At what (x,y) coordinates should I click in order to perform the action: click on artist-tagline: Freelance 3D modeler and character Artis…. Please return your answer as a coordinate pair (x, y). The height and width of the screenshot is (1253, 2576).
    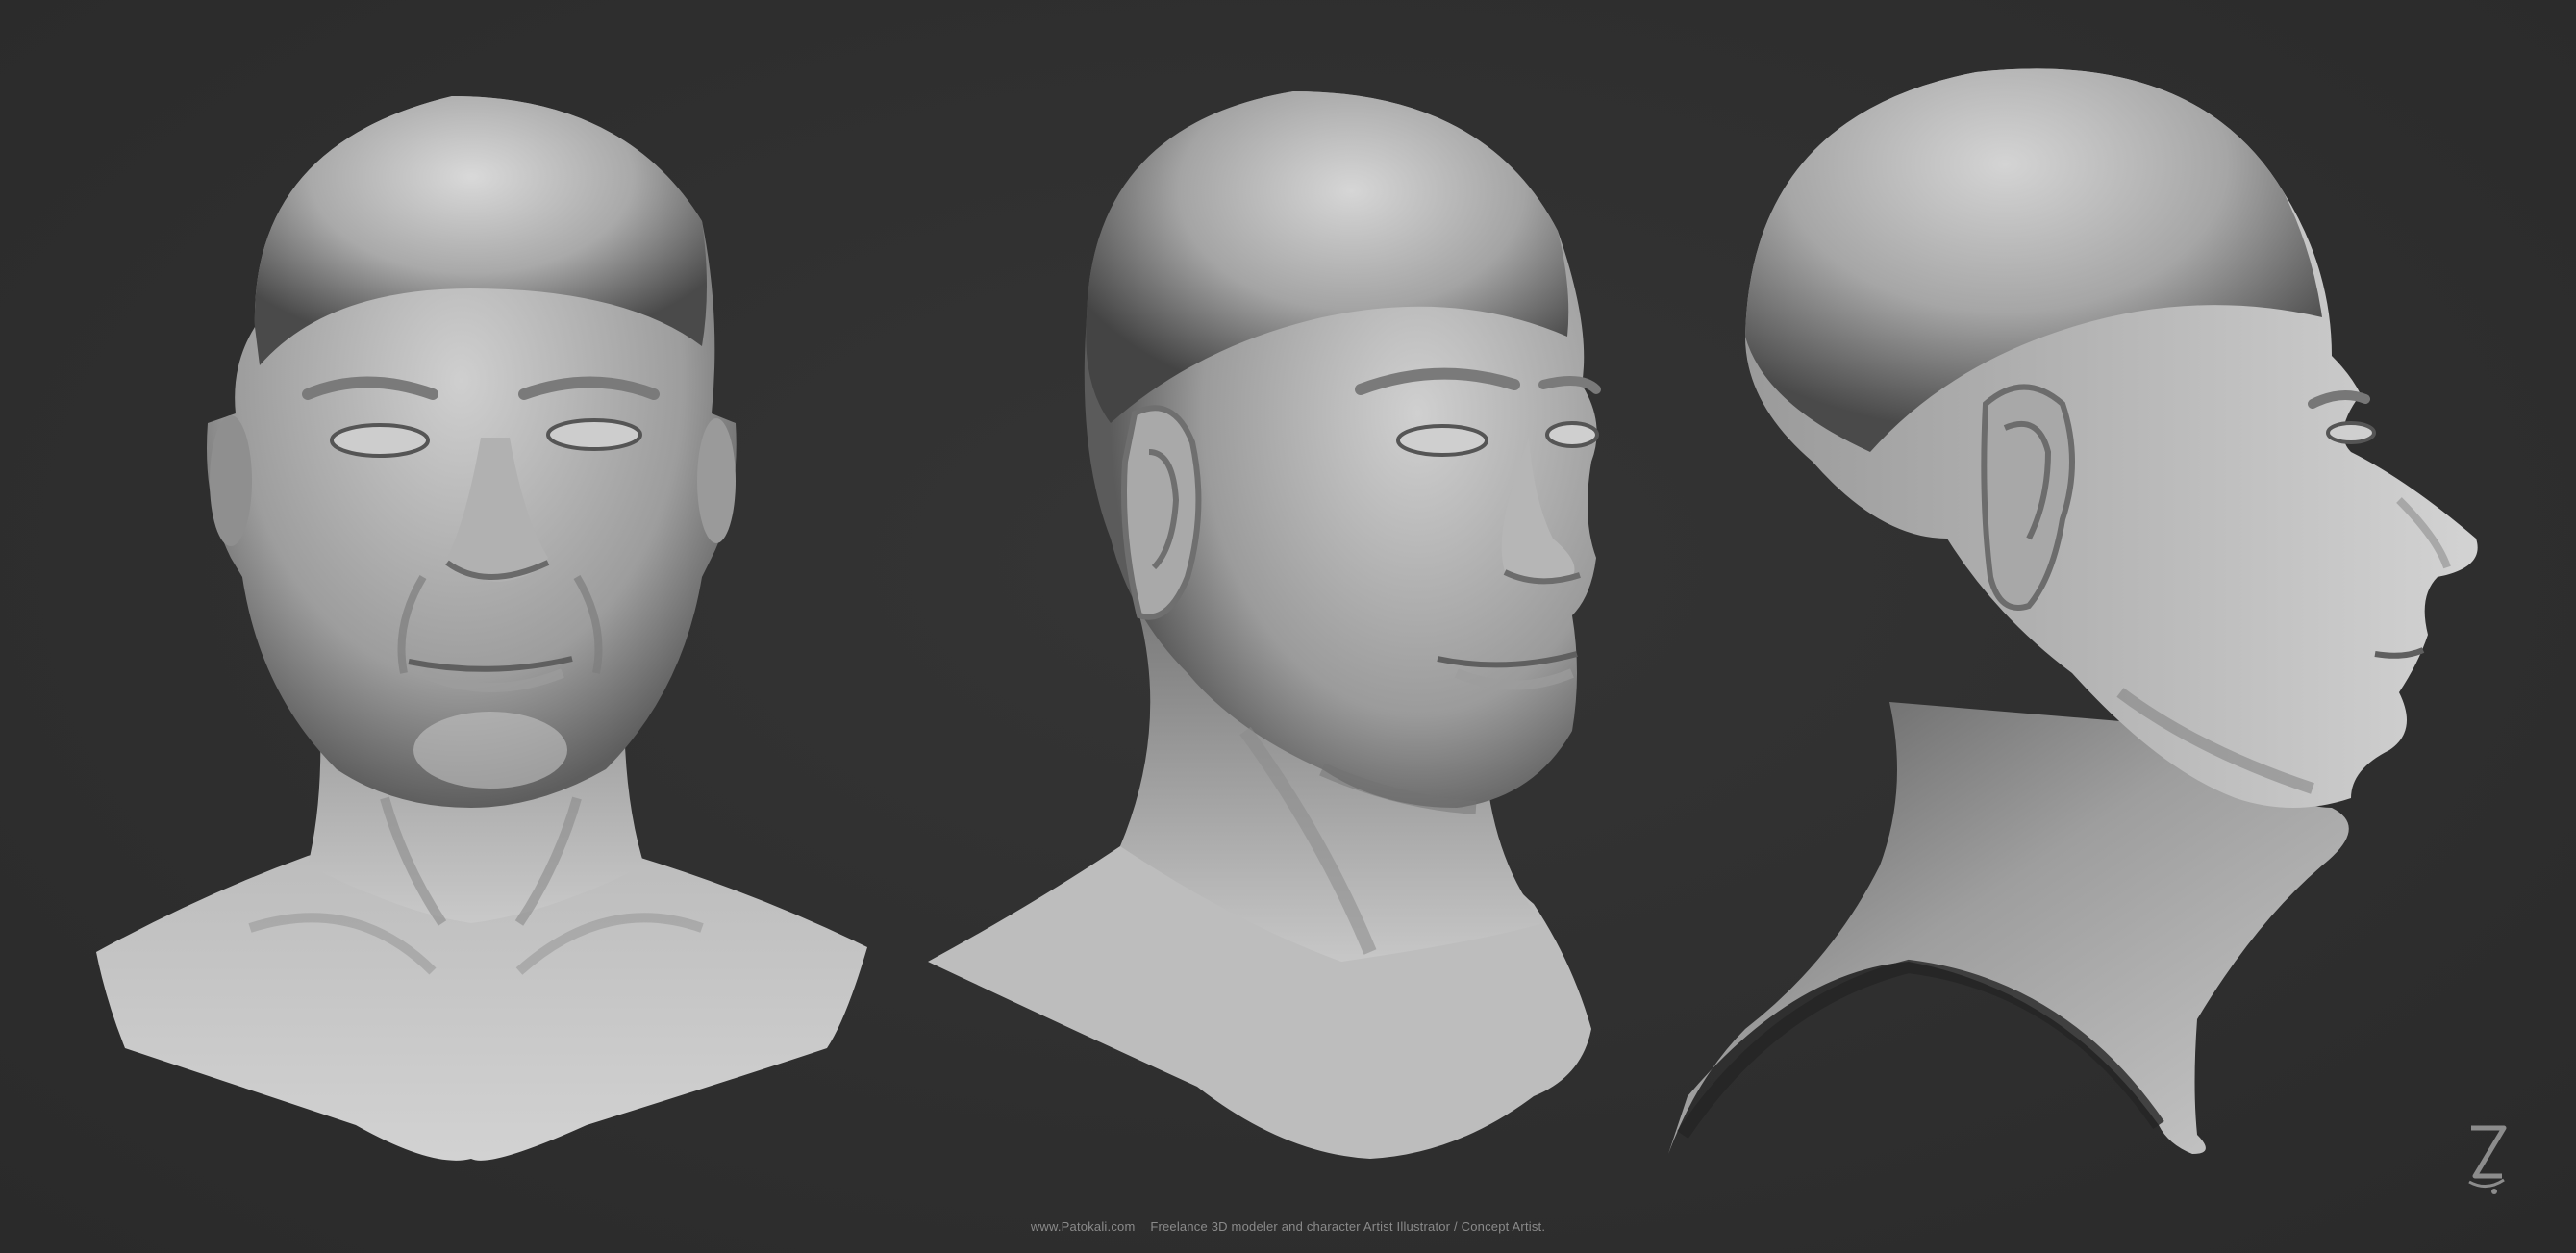
    Looking at the image, I should click on (1348, 1226).